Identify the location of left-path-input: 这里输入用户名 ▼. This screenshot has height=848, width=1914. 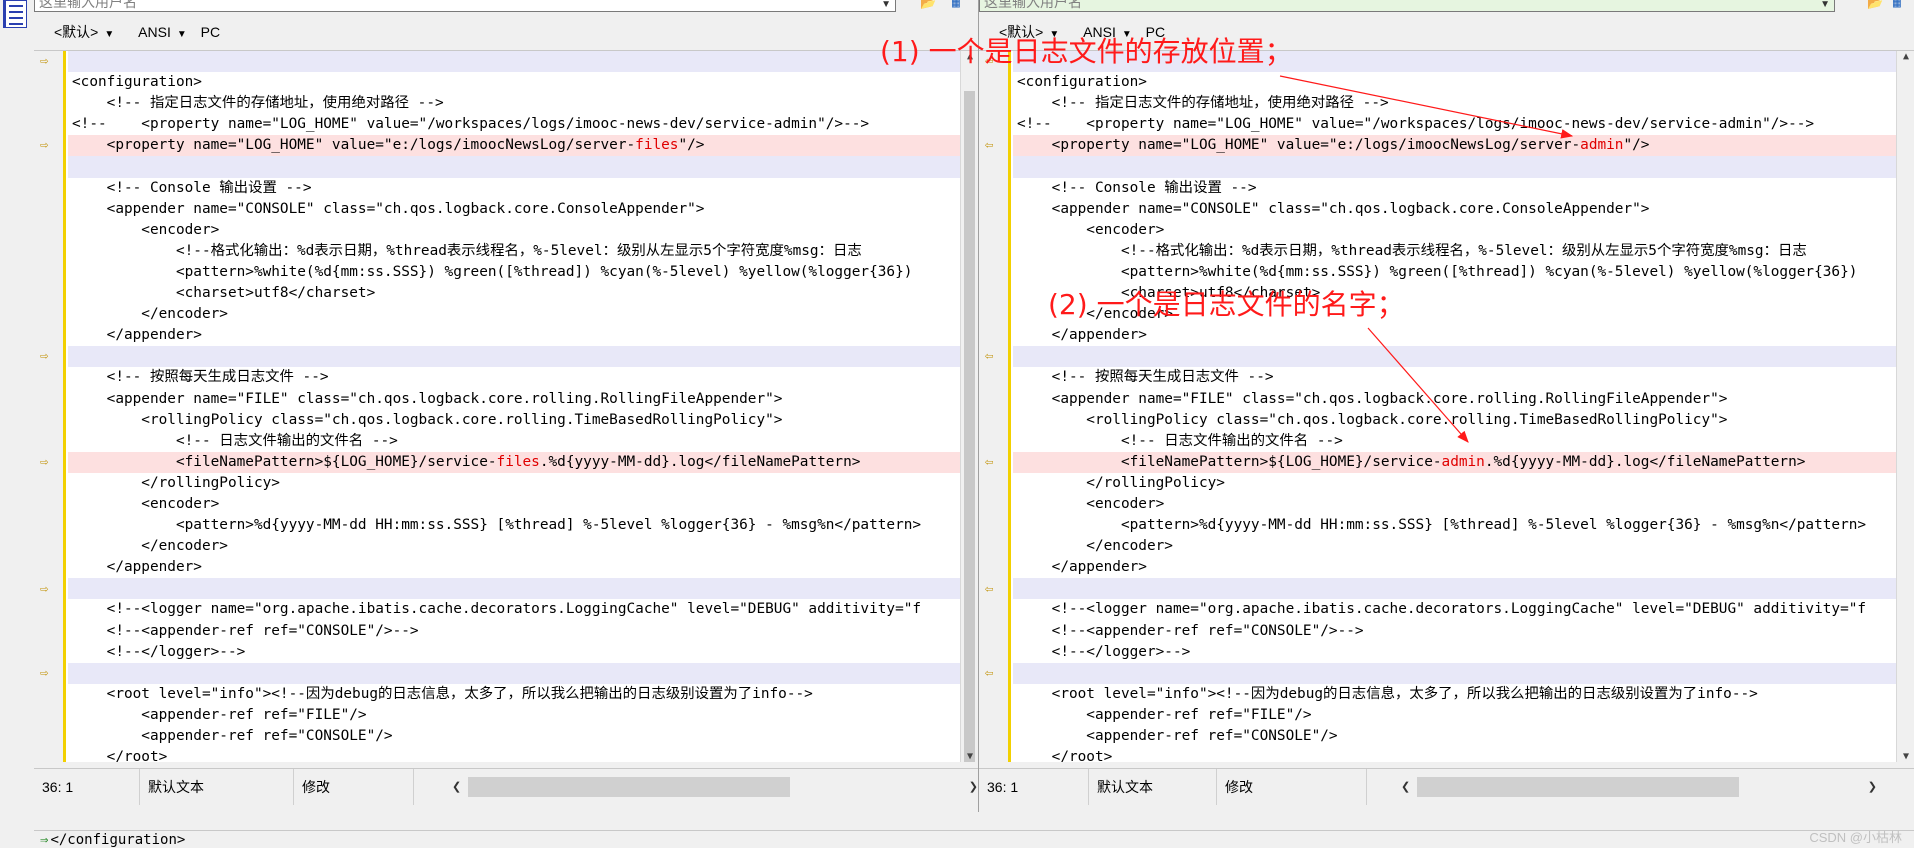
(465, 6).